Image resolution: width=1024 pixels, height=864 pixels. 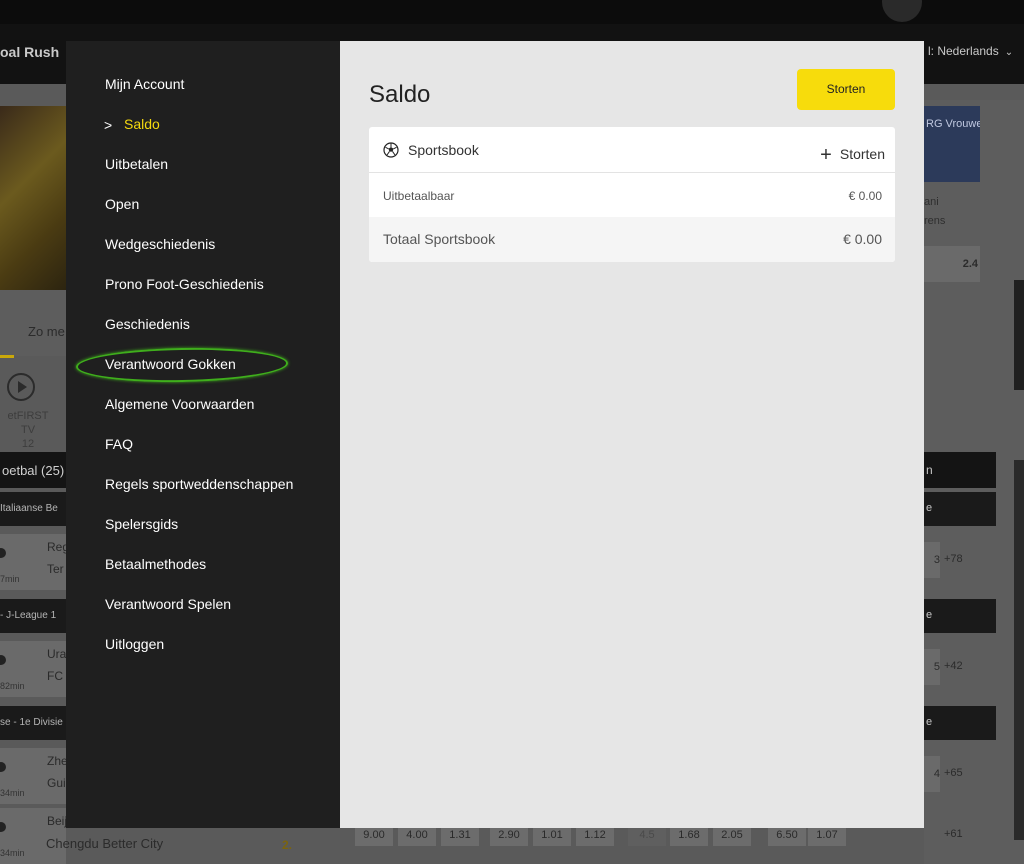 I want to click on sportsbook-deposit-link: + Storten, so click(x=852, y=154).